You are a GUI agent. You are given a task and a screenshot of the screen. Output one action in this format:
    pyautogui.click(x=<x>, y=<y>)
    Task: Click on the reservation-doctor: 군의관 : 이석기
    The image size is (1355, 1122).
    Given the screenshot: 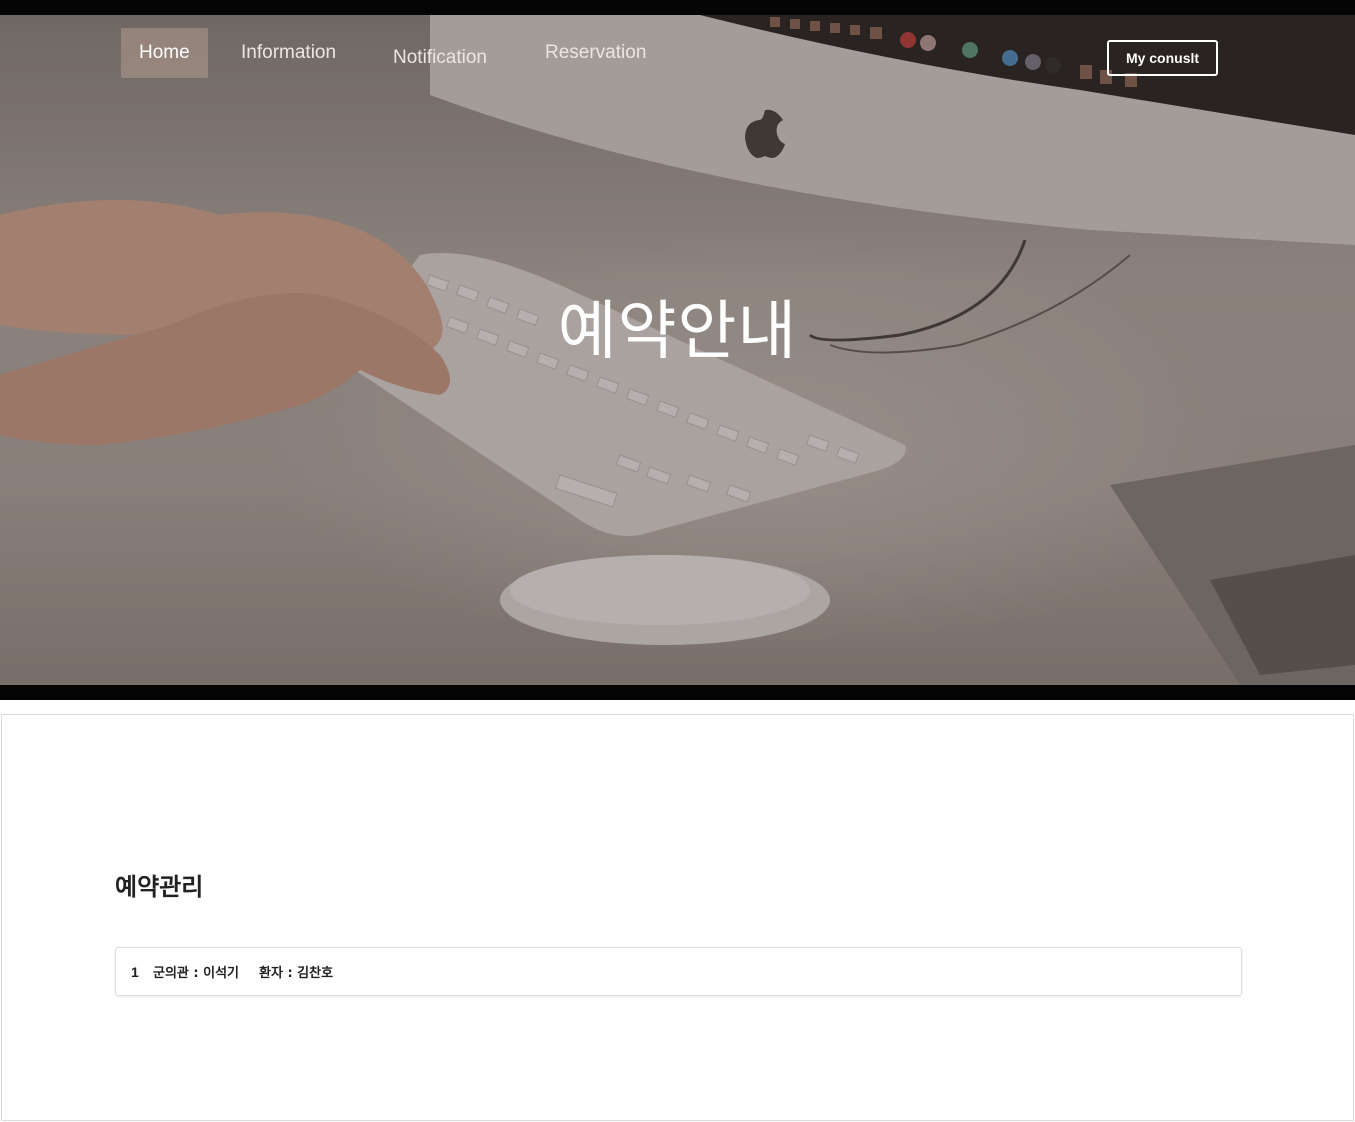 What is the action you would take?
    pyautogui.click(x=196, y=973)
    